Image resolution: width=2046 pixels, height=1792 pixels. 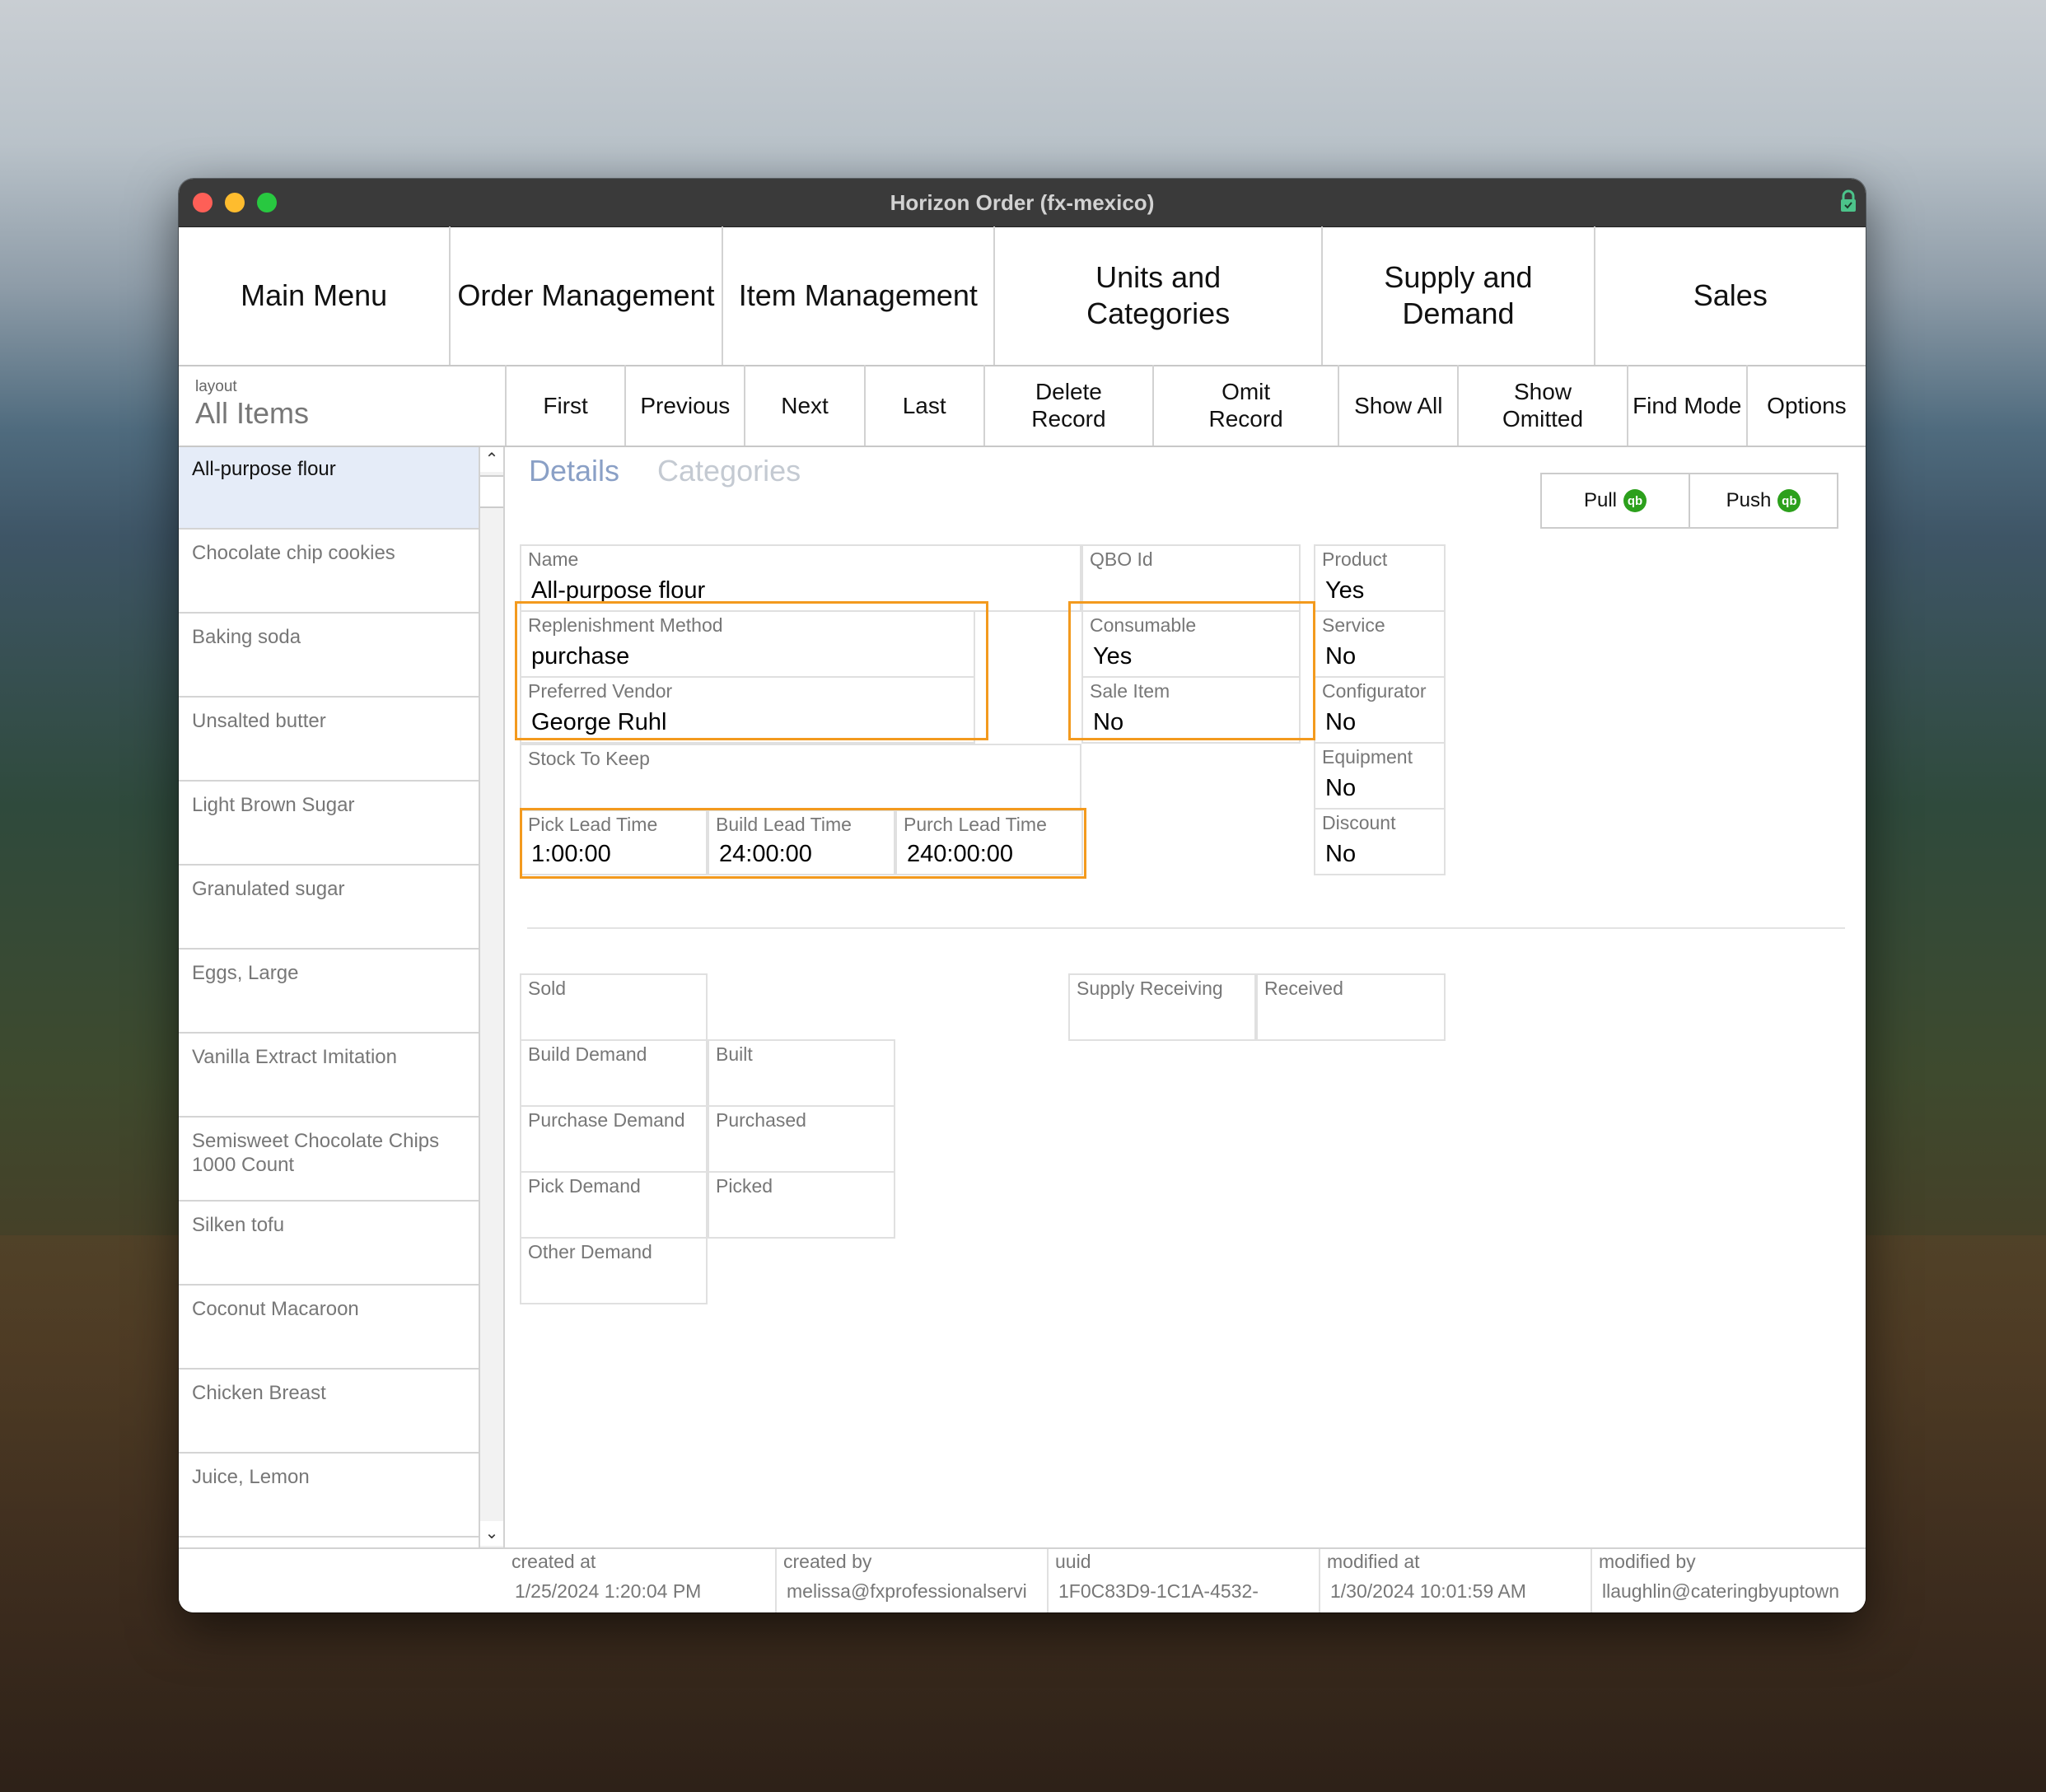 I want to click on discount-field: Discount No, so click(x=1380, y=841).